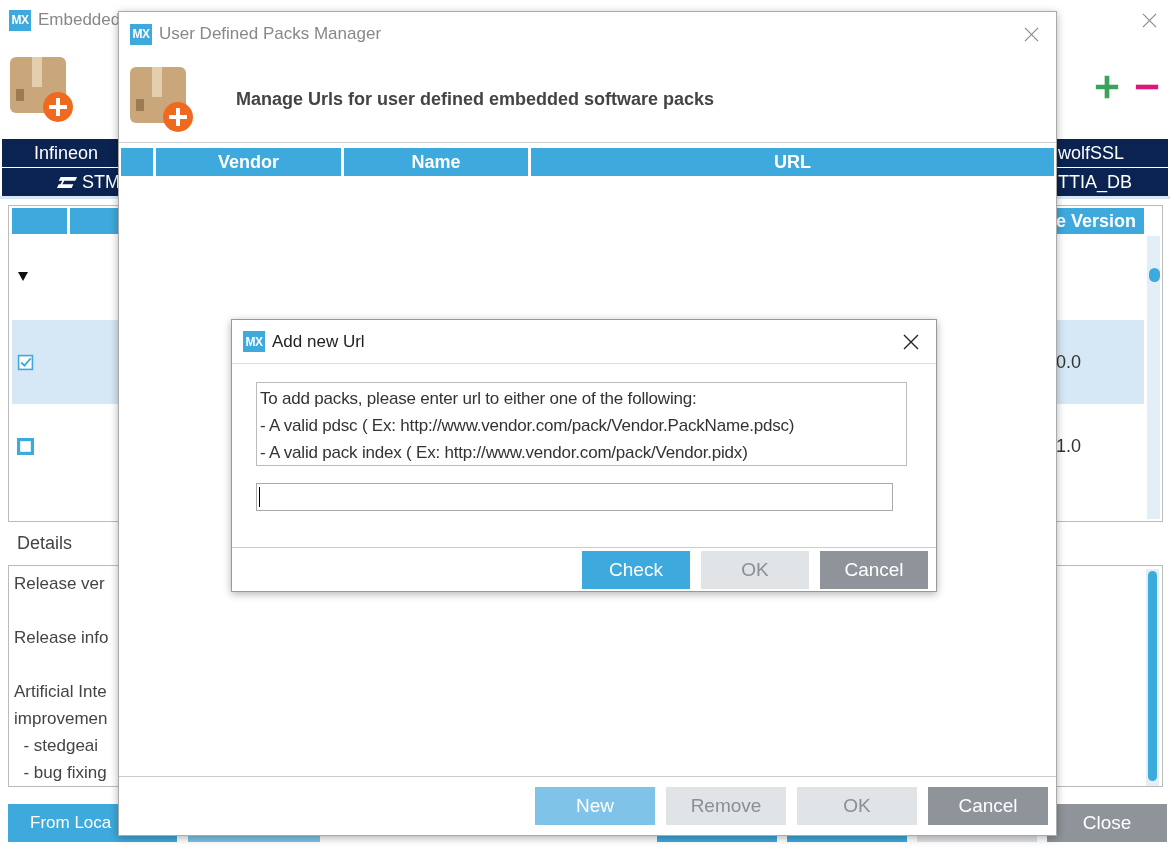  Describe the element at coordinates (66, 153) in the screenshot. I see `vendor-name: Infineon` at that location.